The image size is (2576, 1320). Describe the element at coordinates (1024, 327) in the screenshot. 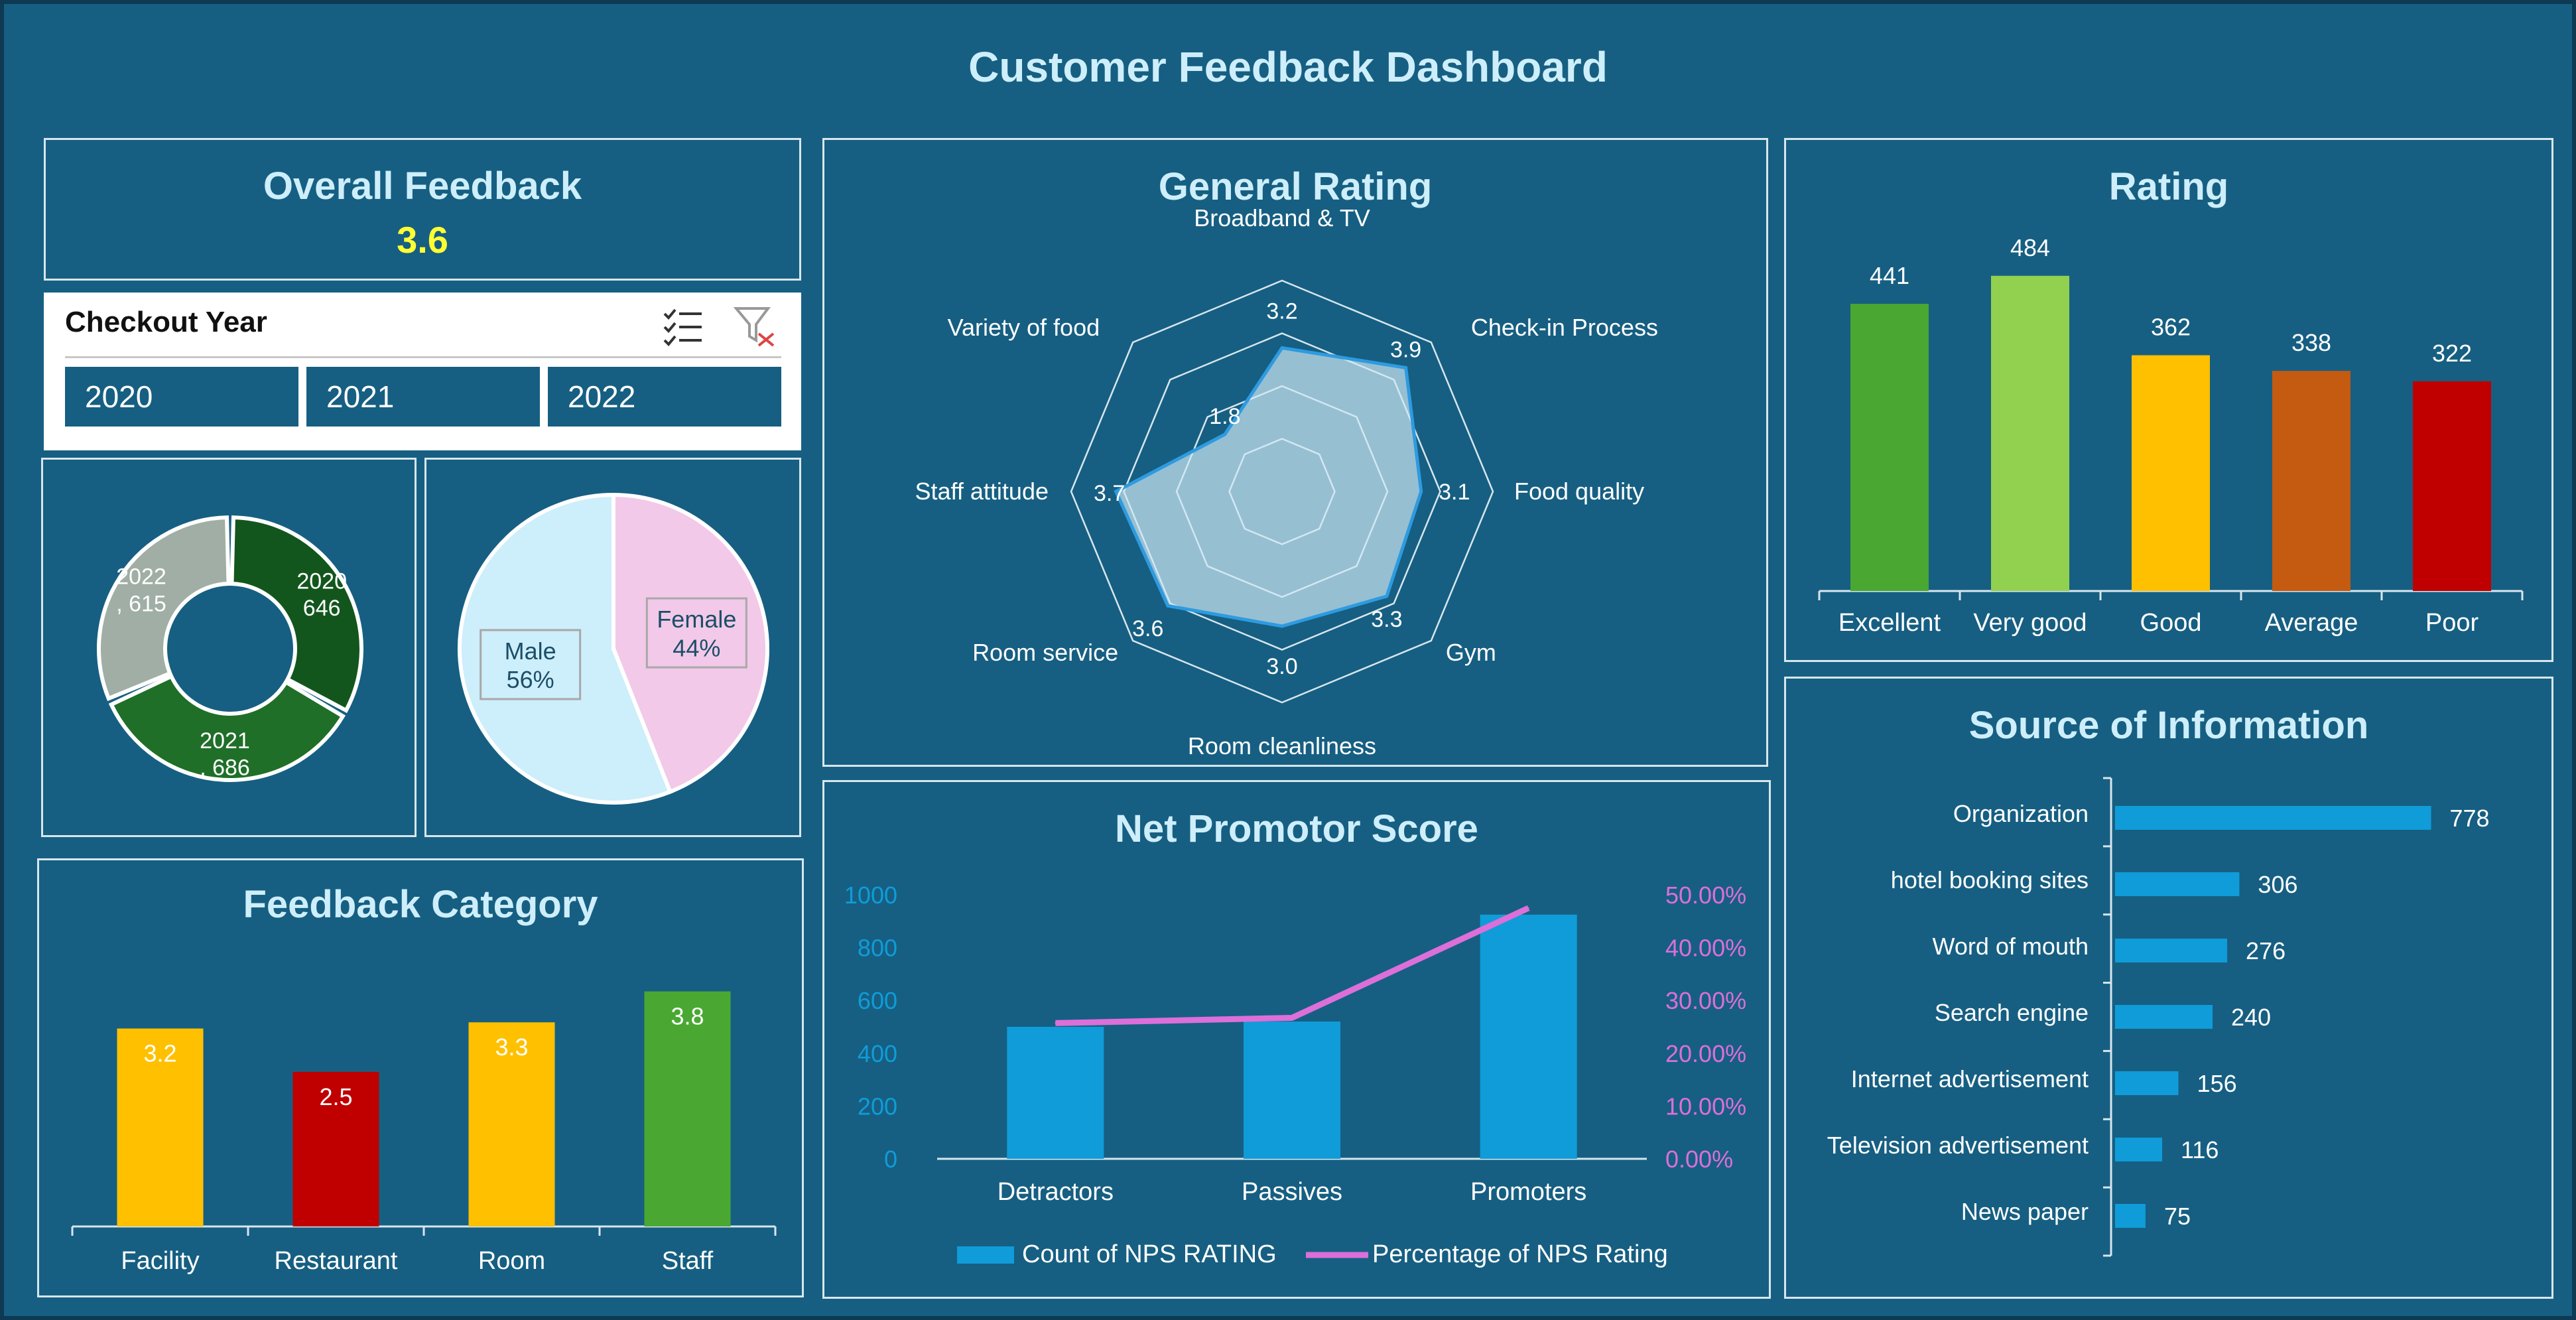

I see `radar-axis-label-variety-of-food: Variety of food` at that location.